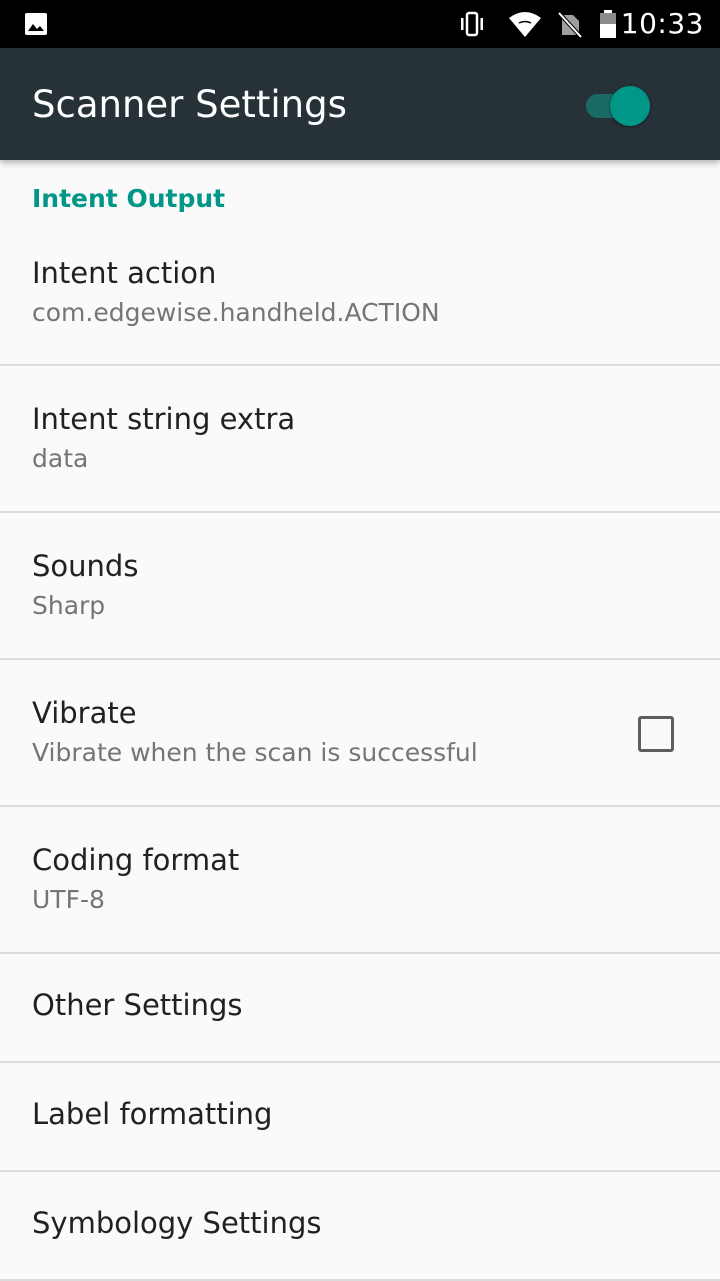  Describe the element at coordinates (662, 23) in the screenshot. I see `status-time: 10:33` at that location.